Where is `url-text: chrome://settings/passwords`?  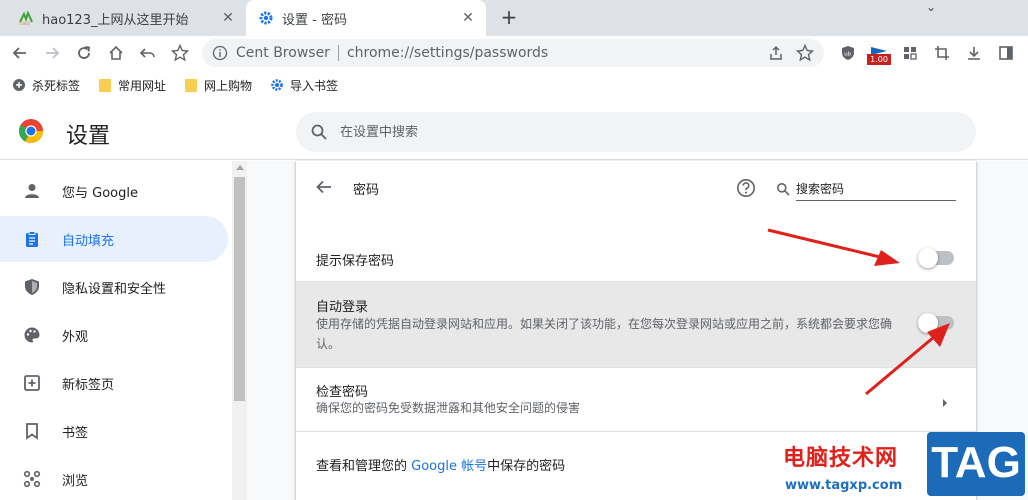
url-text: chrome://settings/passwords is located at coordinates (447, 53).